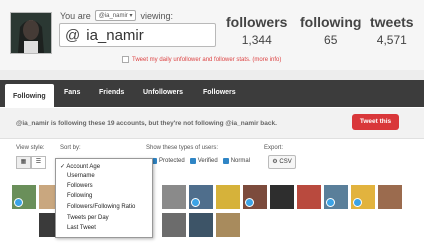  I want to click on list-icon: ☰, so click(38, 162).